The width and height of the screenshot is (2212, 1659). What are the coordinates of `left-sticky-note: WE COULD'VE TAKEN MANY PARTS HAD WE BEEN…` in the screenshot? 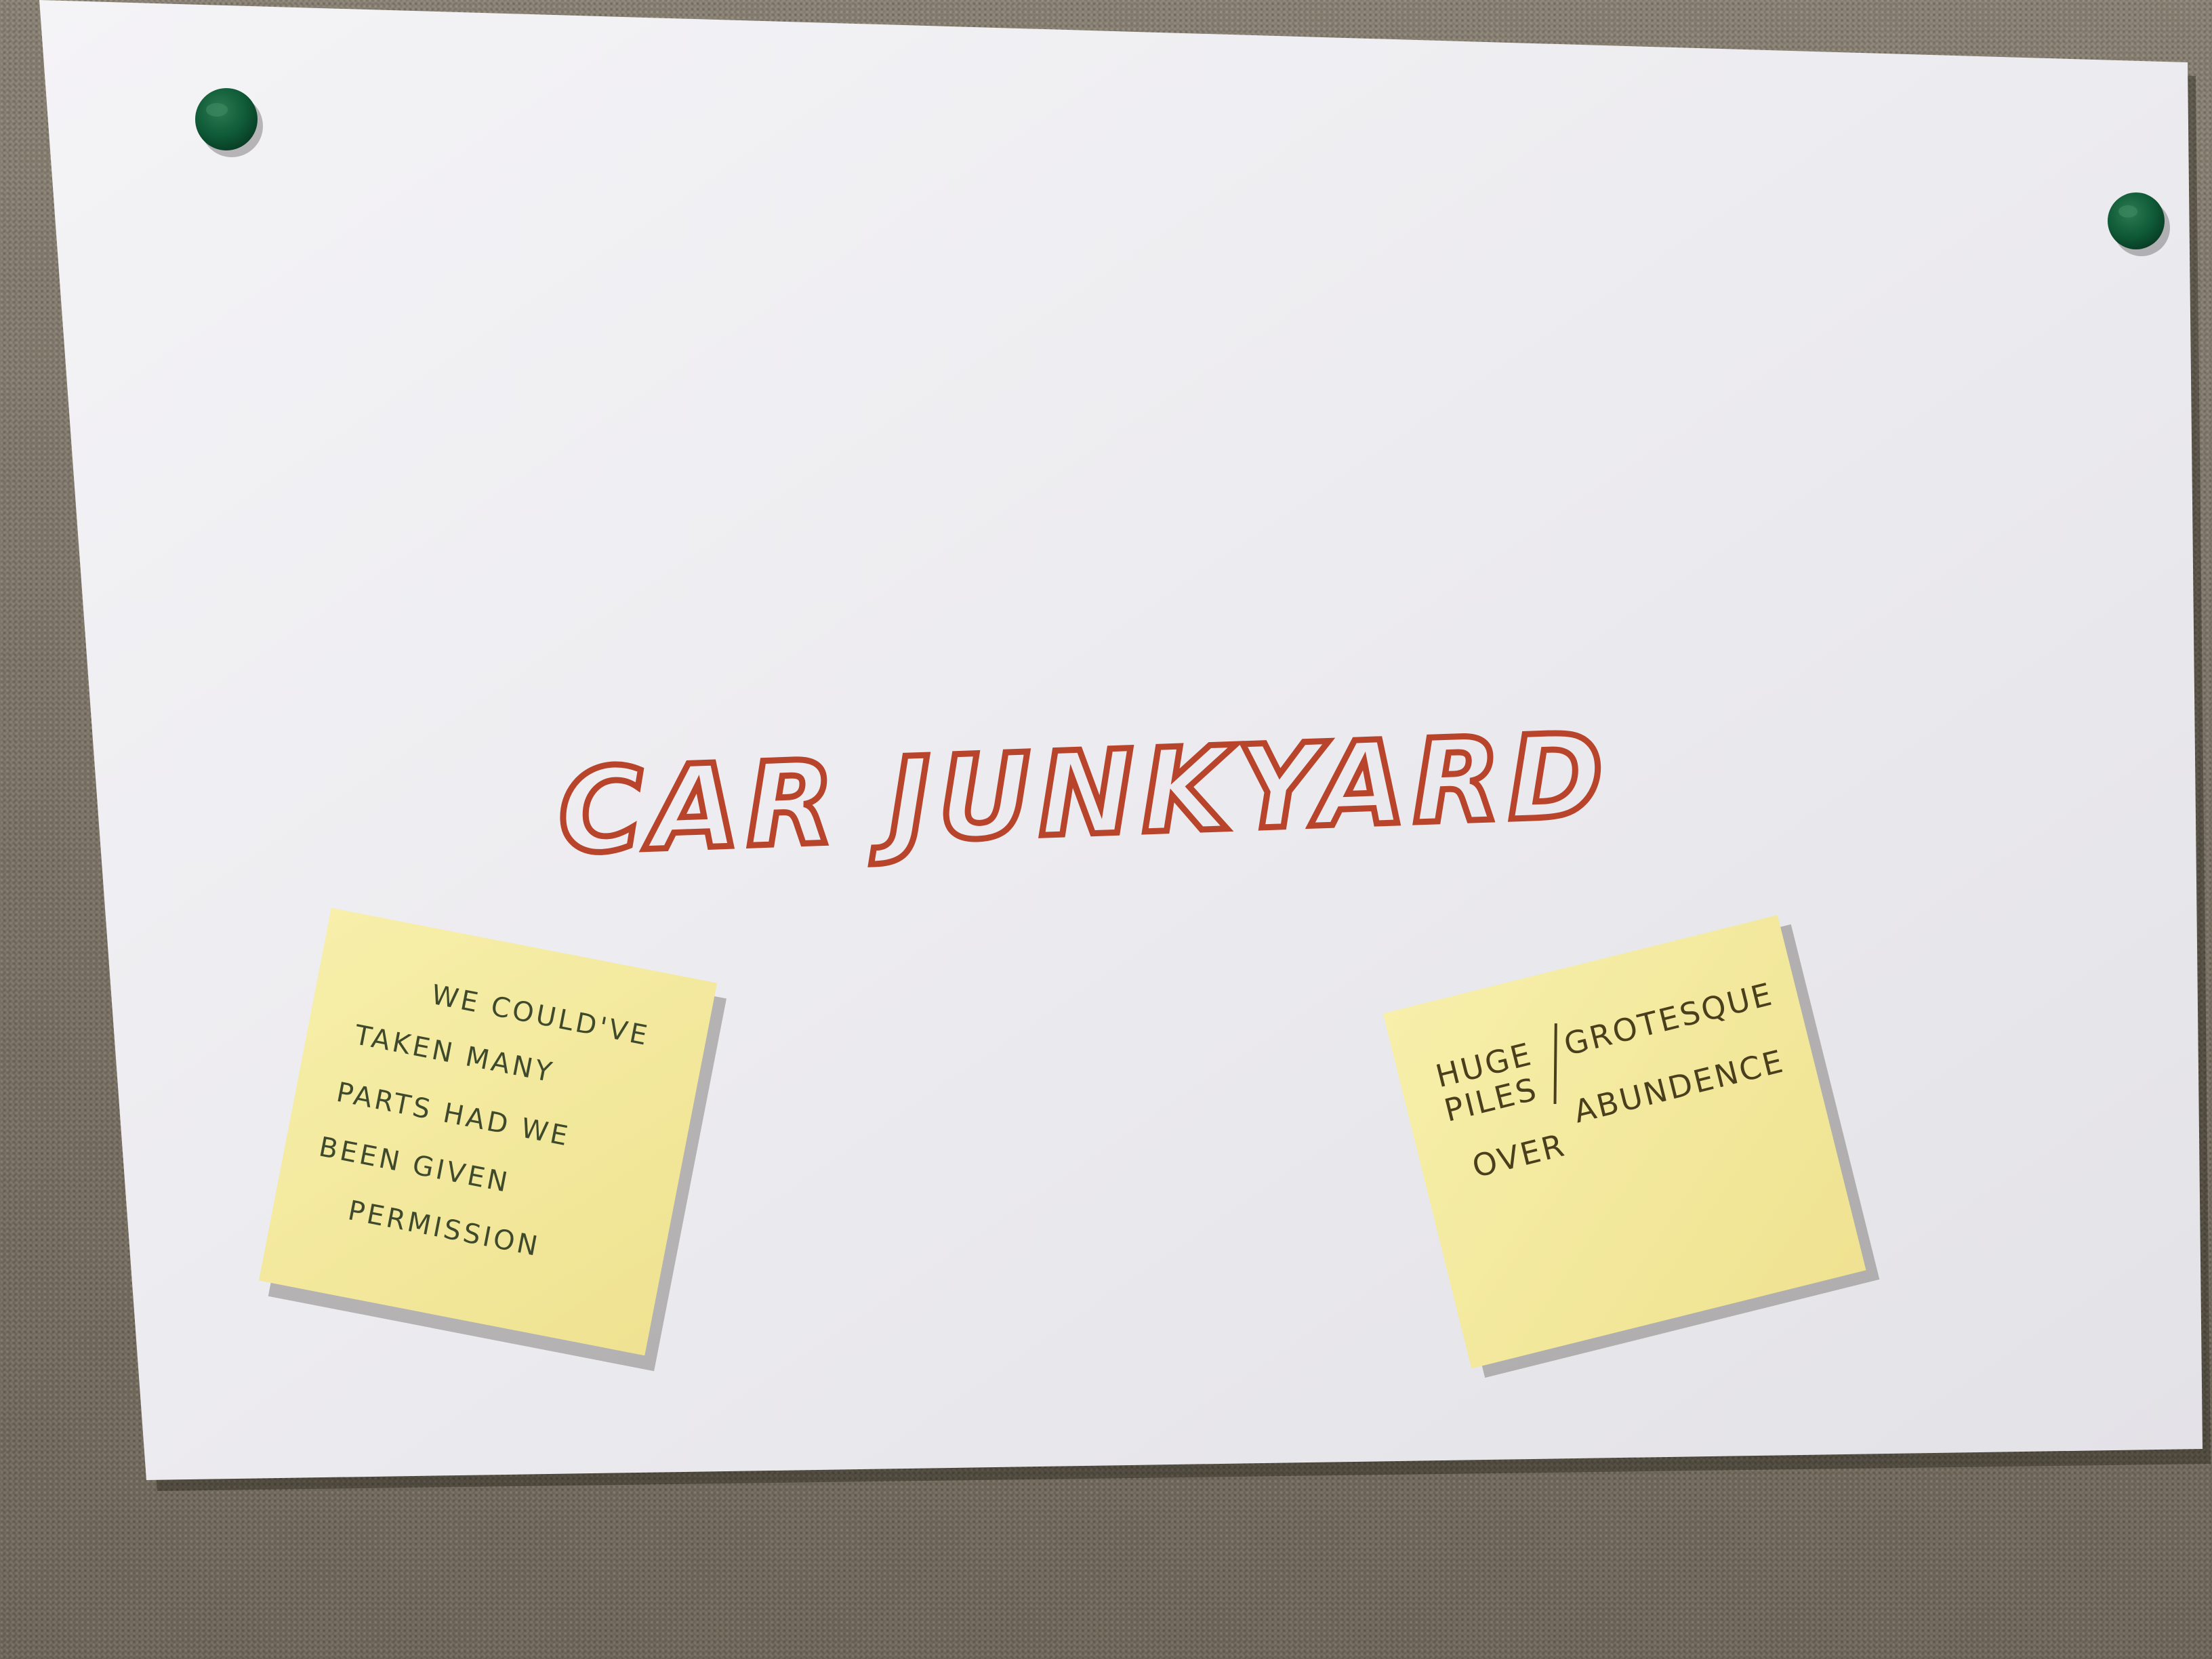 It's located at (492, 1139).